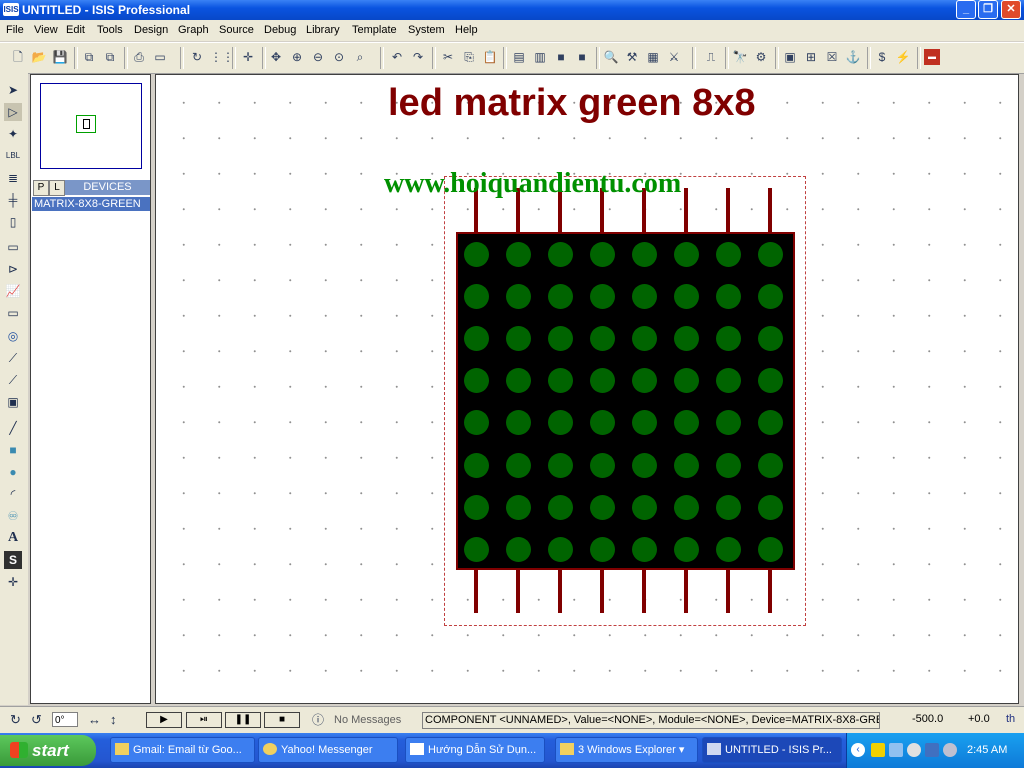 The height and width of the screenshot is (768, 1024). What do you see at coordinates (91, 204) in the screenshot?
I see `device-list-item: MATRIX-8X8-GREEN` at bounding box center [91, 204].